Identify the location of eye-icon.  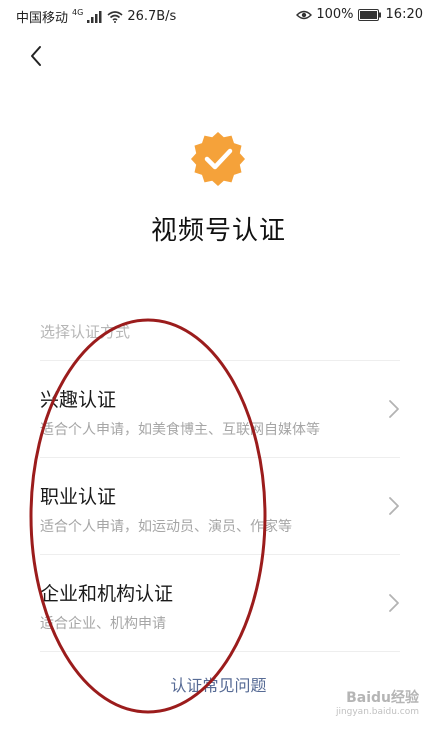
(304, 14).